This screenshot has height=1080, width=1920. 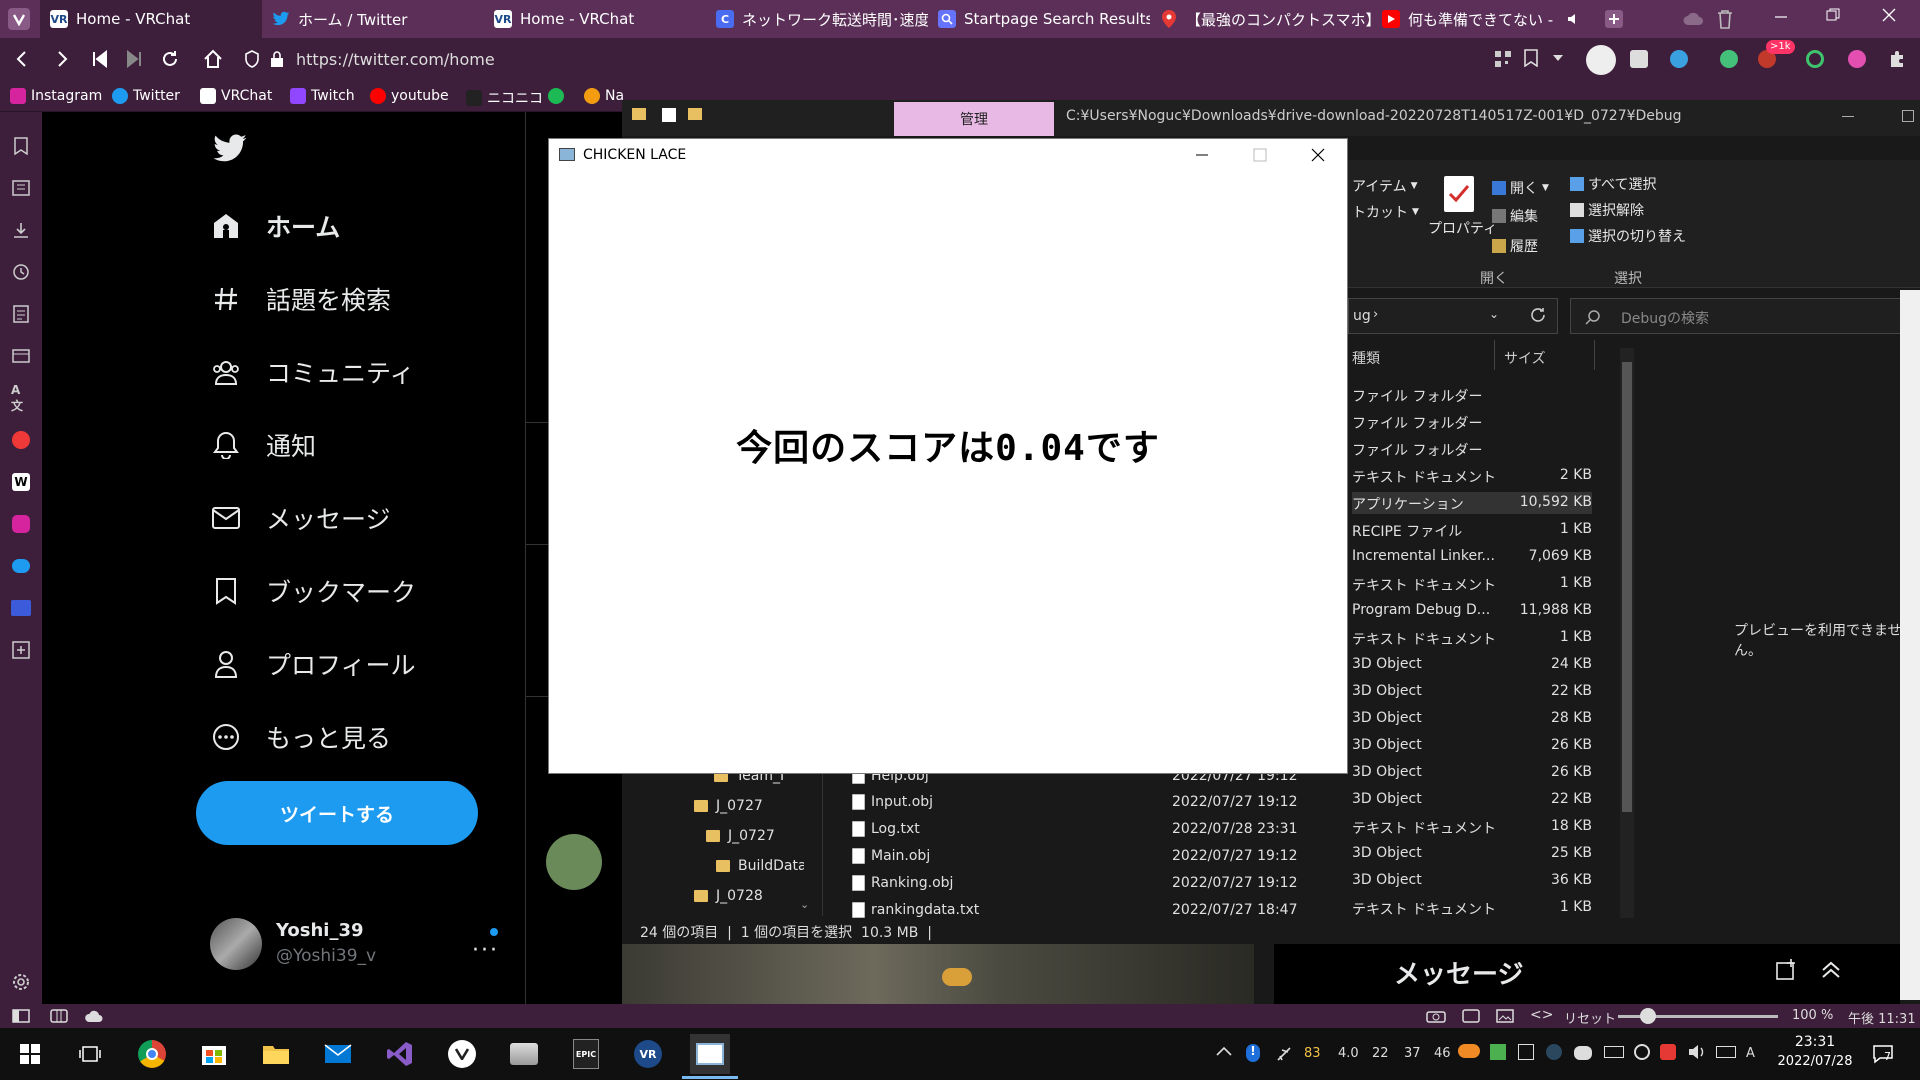 I want to click on trash-icon, so click(x=1725, y=19).